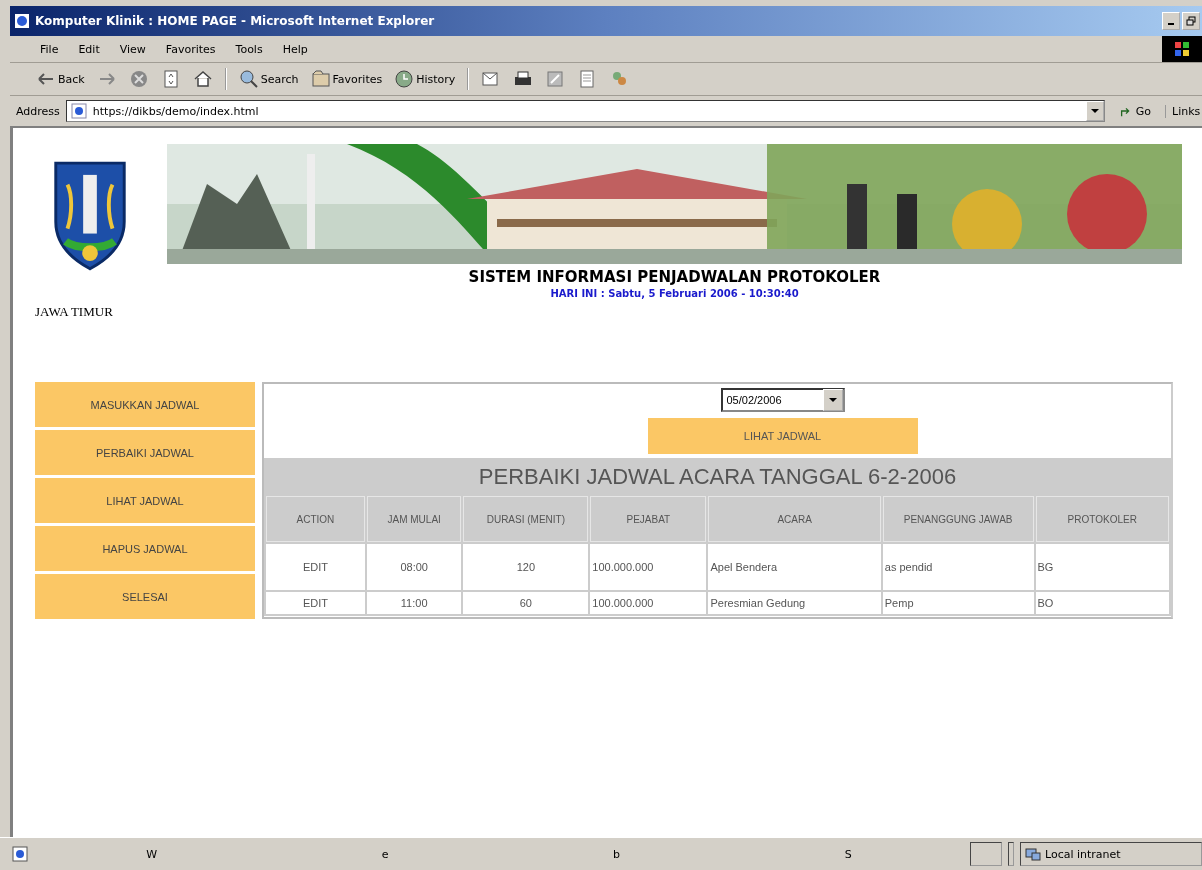 Image resolution: width=1202 pixels, height=870 pixels. Describe the element at coordinates (674, 293) in the screenshot. I see `date-line: HARI INI : Sabtu, 5 Februari 2006 - 10:30:40` at that location.